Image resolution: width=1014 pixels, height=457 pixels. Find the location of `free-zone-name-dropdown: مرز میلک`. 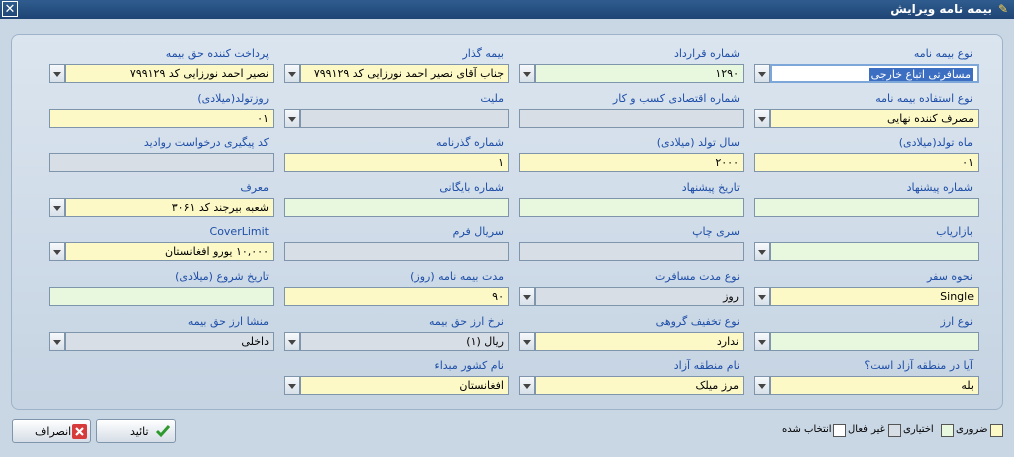

free-zone-name-dropdown: مرز میلک is located at coordinates (631, 385).